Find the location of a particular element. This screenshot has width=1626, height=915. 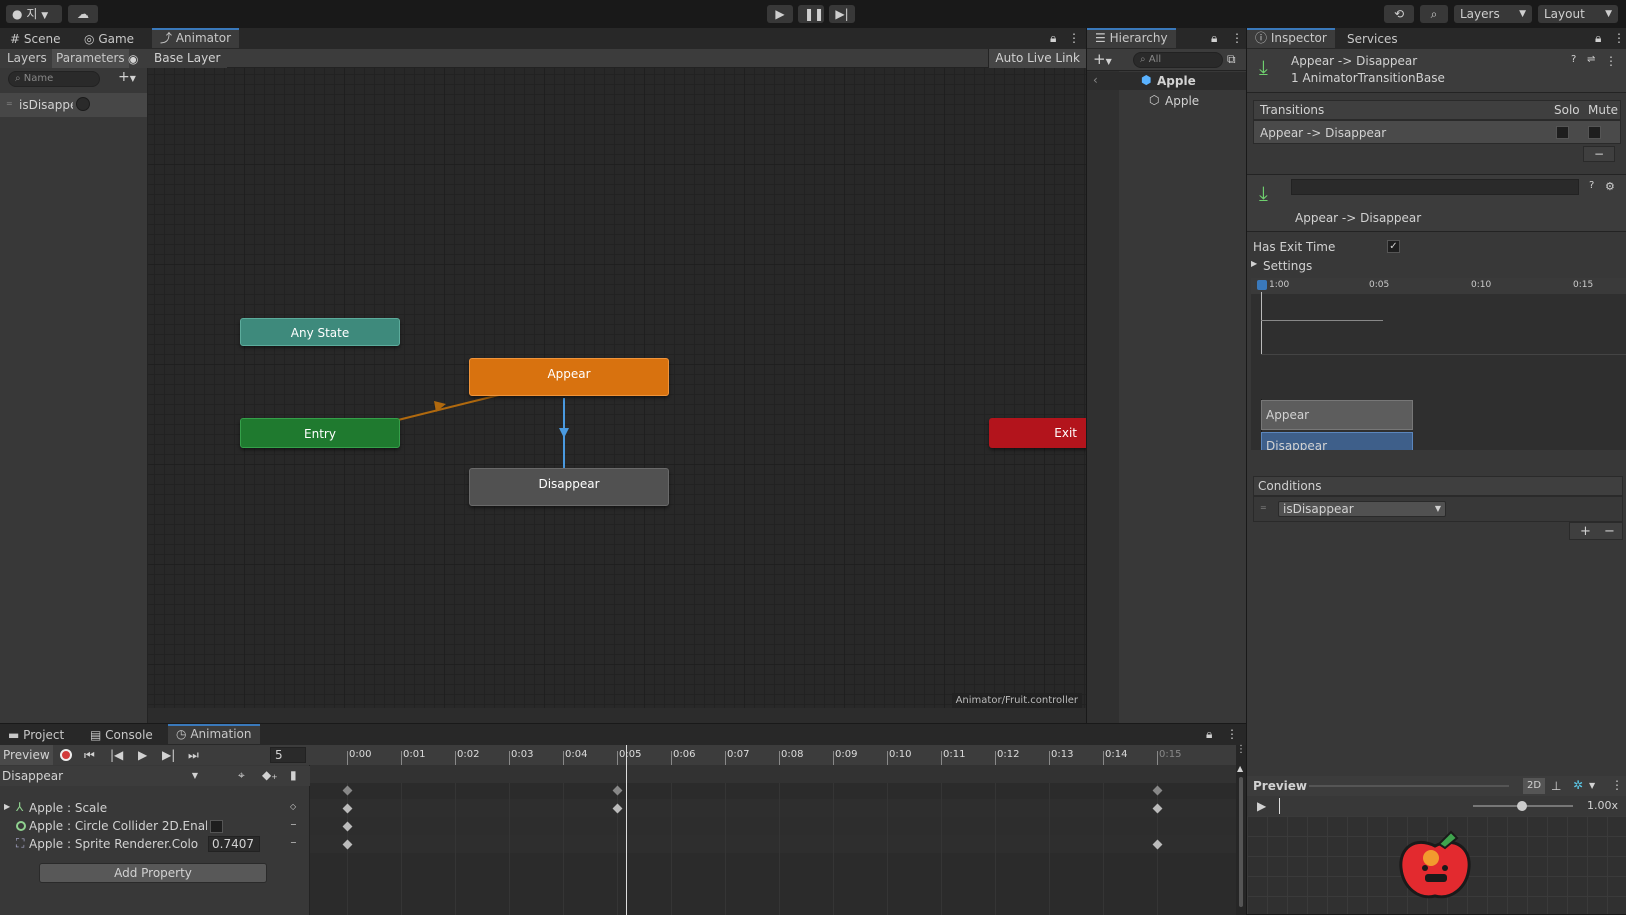

create-button: +▼ is located at coordinates (1102, 59).